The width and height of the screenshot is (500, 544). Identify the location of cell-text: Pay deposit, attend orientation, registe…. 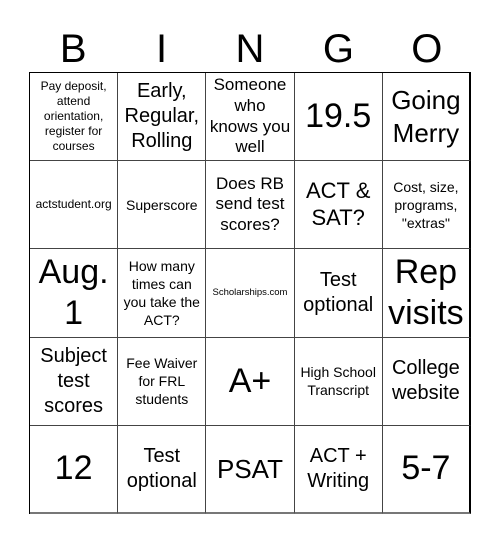
(73, 116).